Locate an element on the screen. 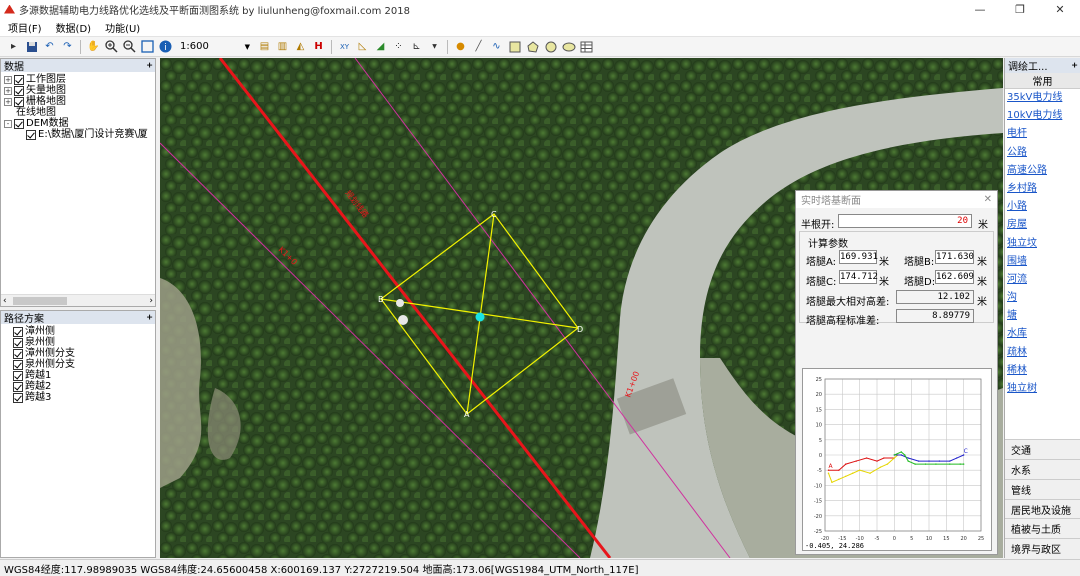 Image resolution: width=1080 pixels, height=576 pixels. tab-common: 常用 is located at coordinates (1042, 81).